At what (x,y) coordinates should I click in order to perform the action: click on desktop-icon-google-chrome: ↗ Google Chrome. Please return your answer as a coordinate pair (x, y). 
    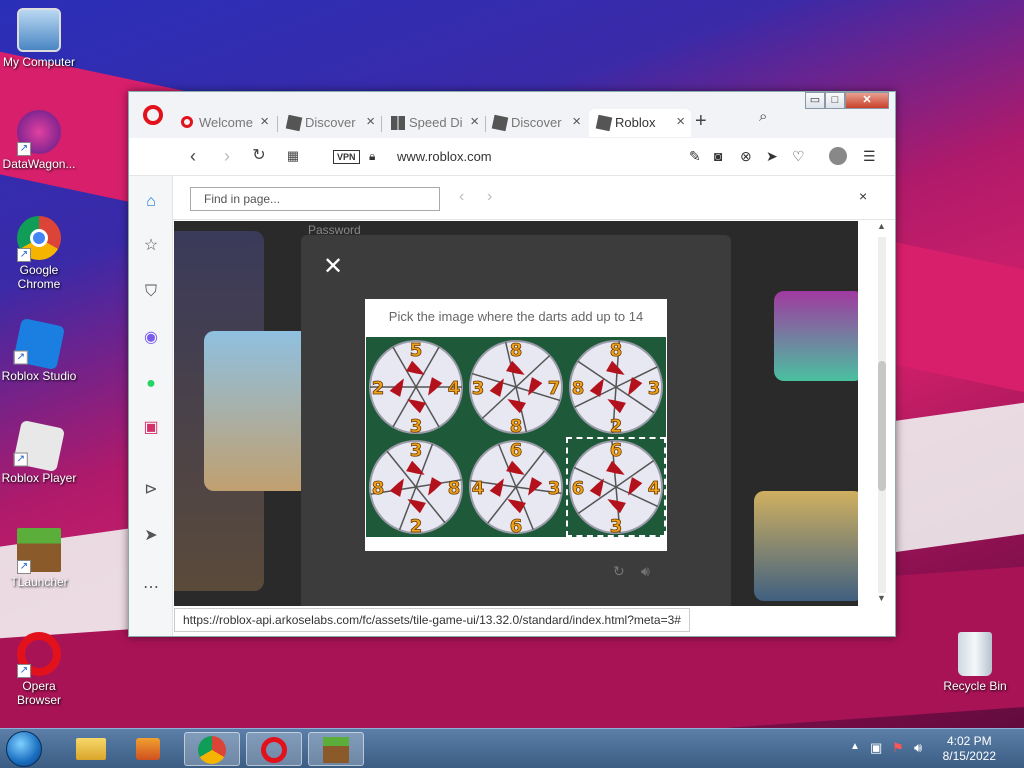
    Looking at the image, I should click on (39, 253).